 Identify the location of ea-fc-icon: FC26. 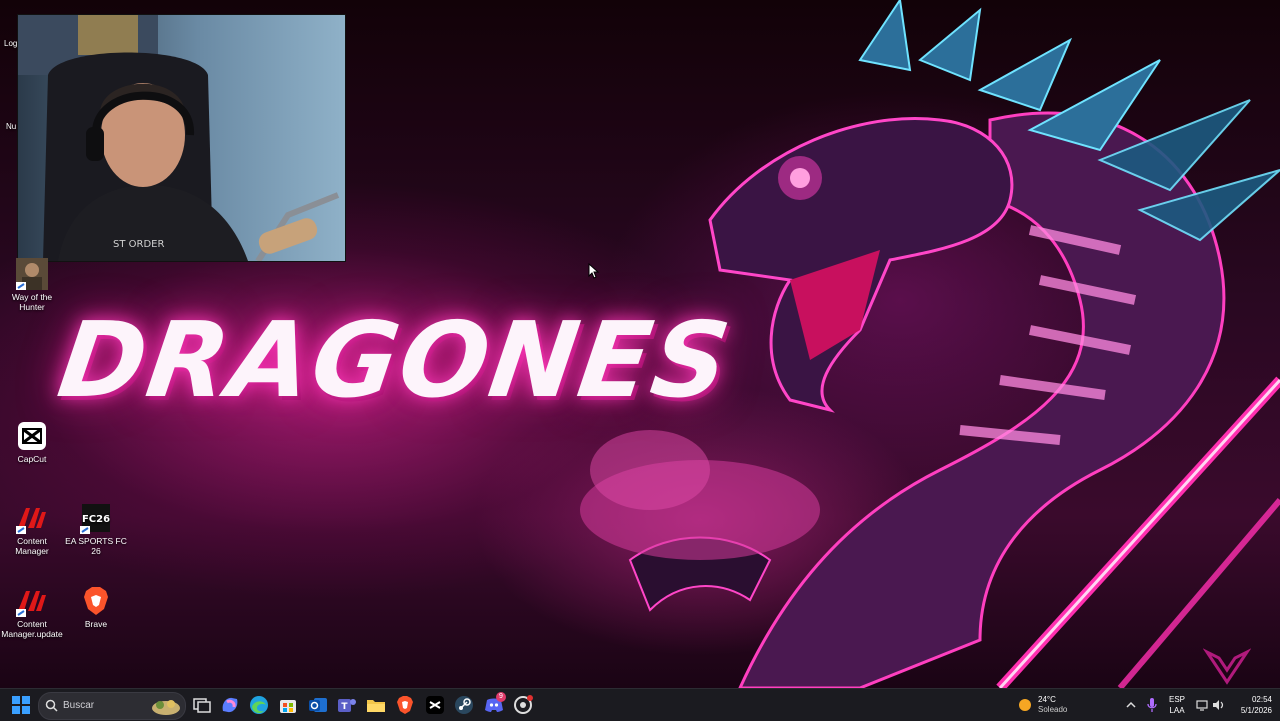
(95, 519).